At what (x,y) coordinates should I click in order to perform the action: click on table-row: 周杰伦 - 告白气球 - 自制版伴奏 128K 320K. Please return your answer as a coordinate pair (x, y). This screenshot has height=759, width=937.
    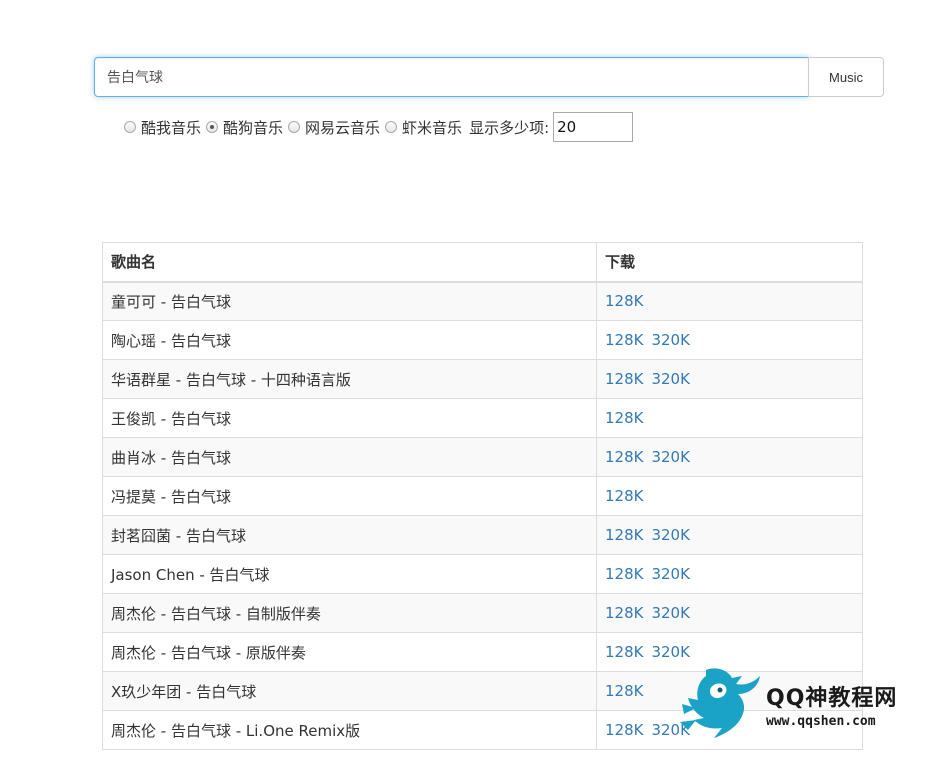
    Looking at the image, I should click on (482, 613).